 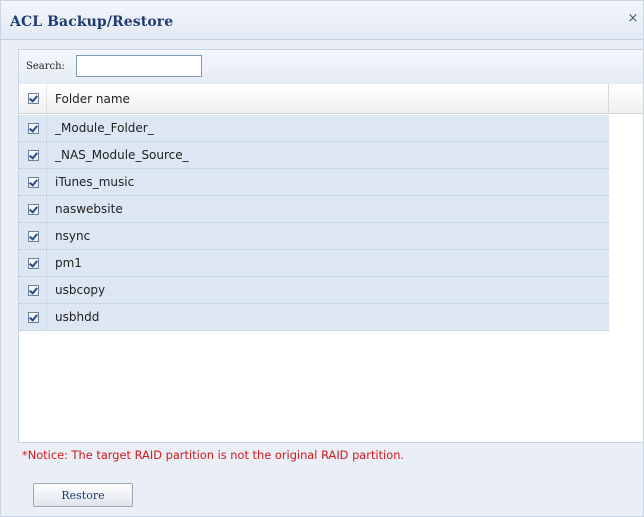 What do you see at coordinates (95, 182) in the screenshot?
I see `folder-name: iTunes_music` at bounding box center [95, 182].